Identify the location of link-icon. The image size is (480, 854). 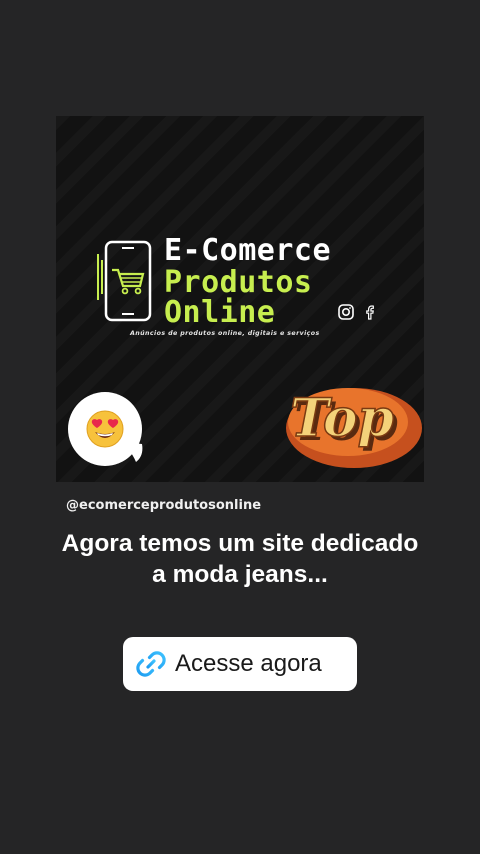
(151, 664).